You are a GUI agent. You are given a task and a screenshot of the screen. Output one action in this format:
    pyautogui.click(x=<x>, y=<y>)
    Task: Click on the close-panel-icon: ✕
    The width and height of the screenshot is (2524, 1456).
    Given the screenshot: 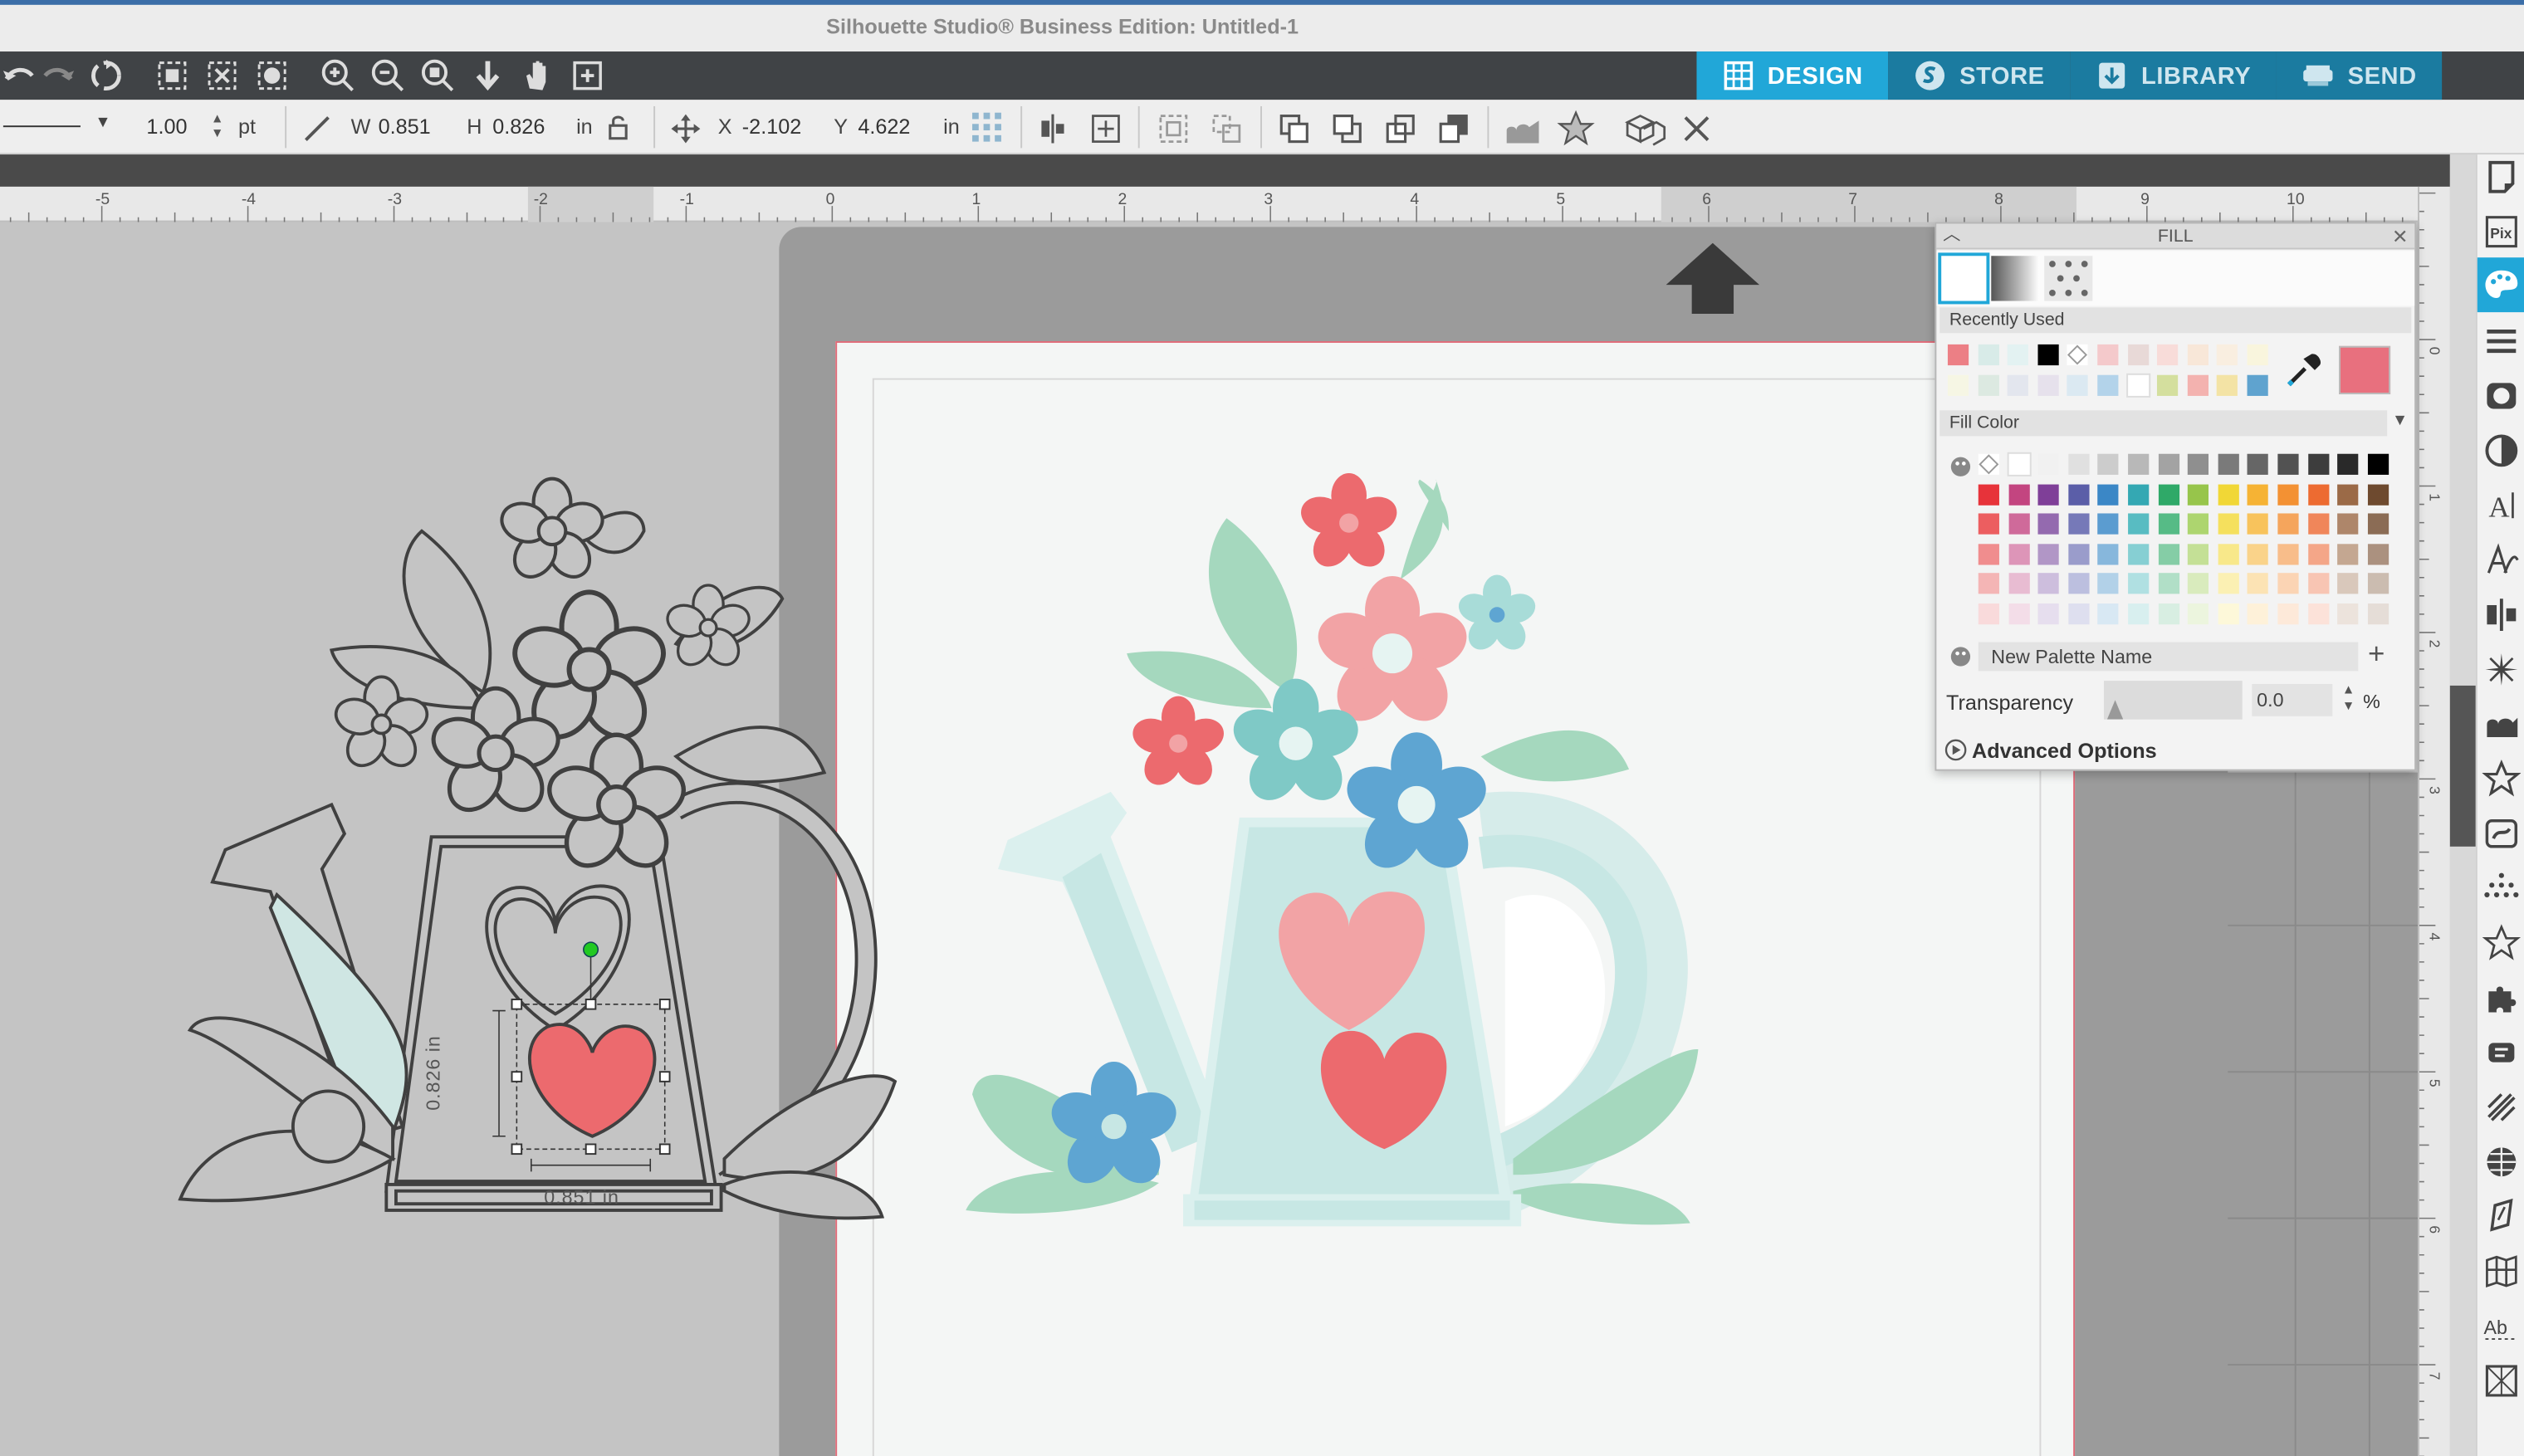 What is the action you would take?
    pyautogui.click(x=2400, y=236)
    